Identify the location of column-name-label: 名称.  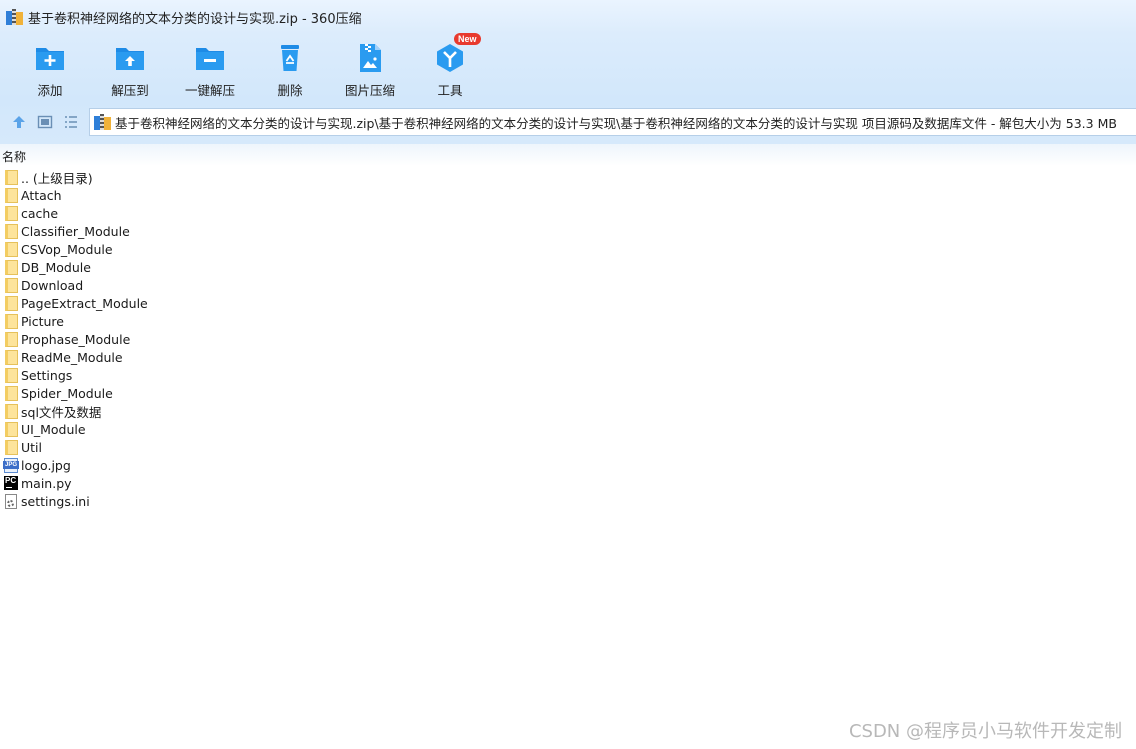
(14, 157).